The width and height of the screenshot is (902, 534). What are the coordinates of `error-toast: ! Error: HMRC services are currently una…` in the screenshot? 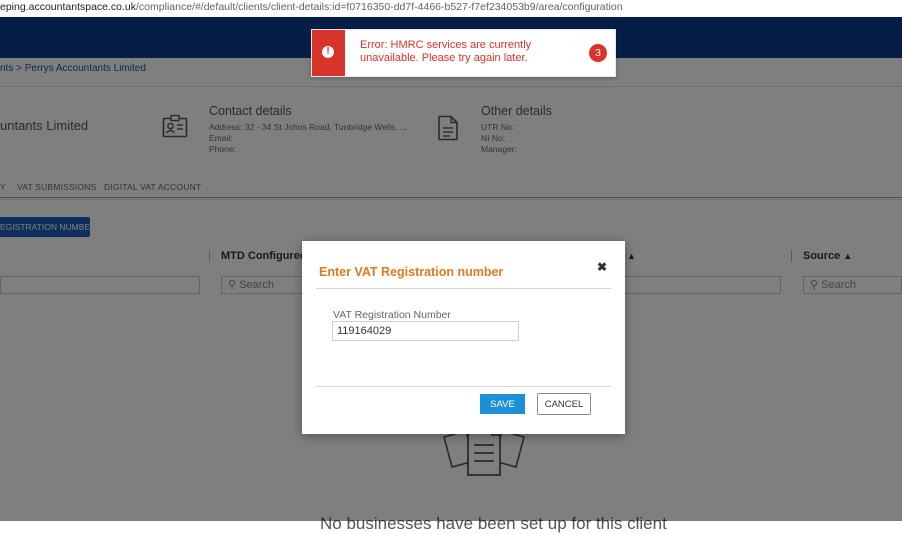 It's located at (463, 53).